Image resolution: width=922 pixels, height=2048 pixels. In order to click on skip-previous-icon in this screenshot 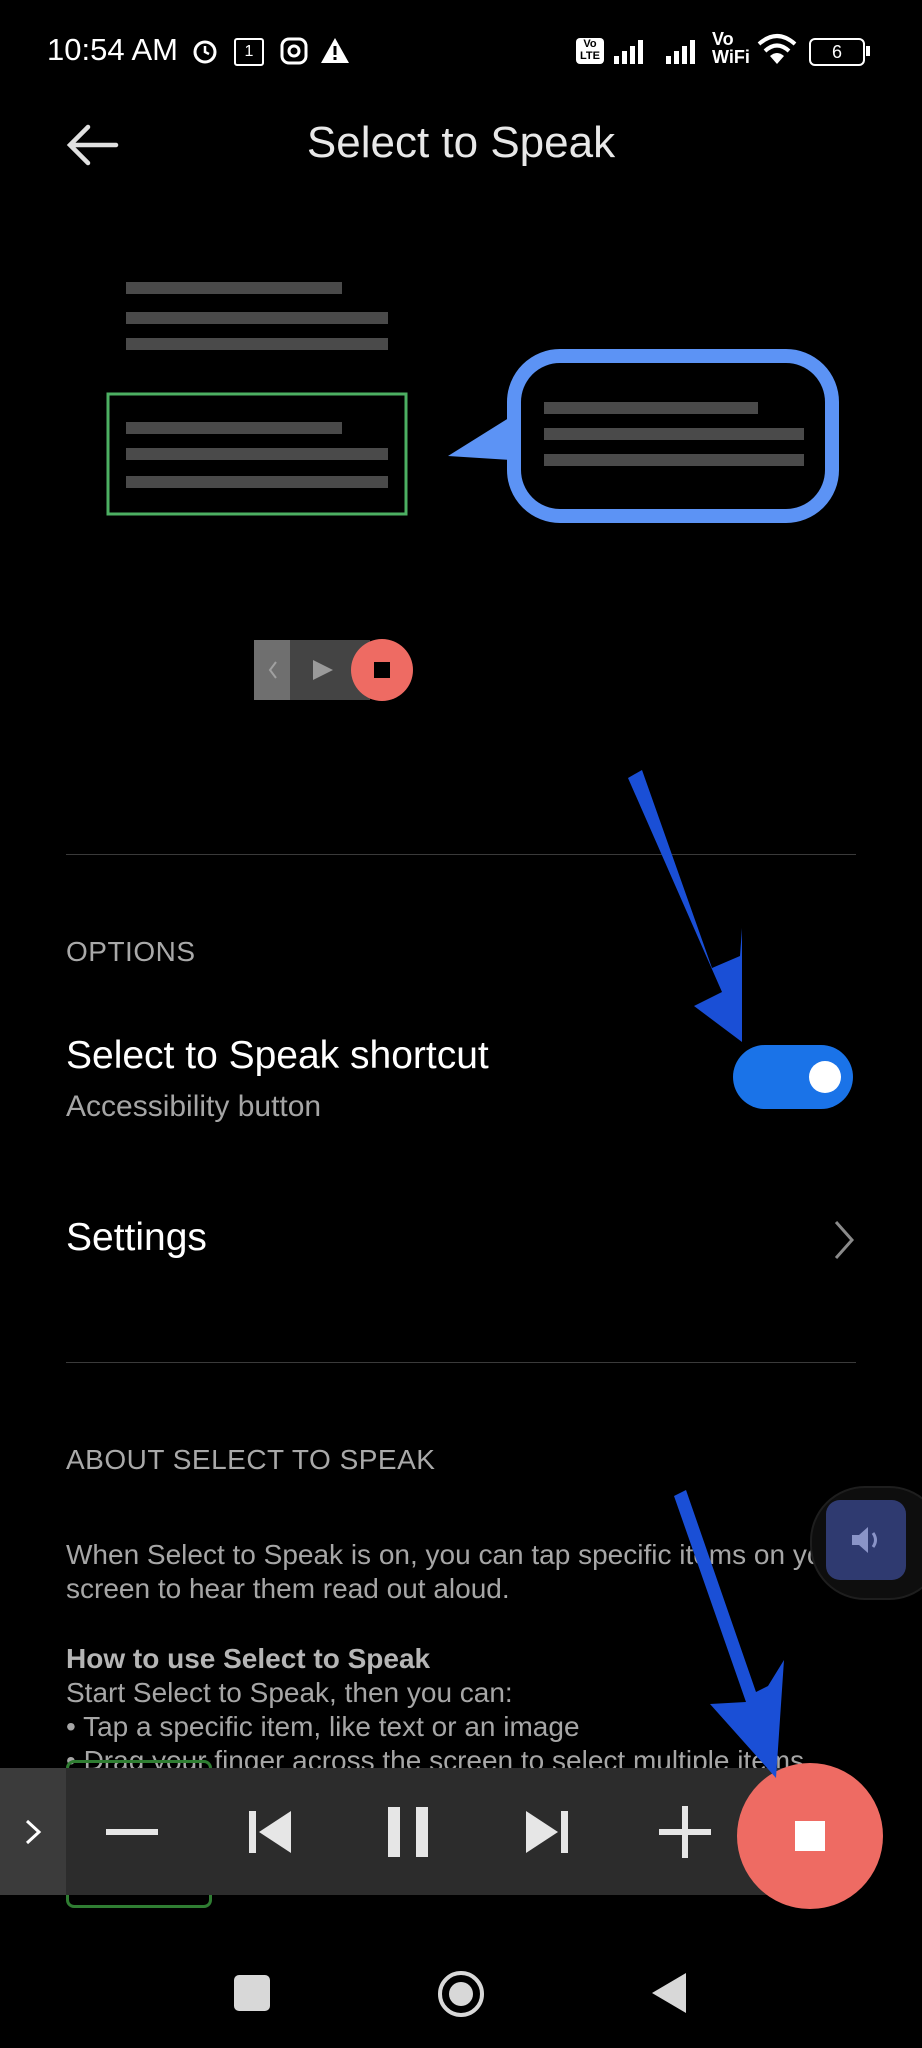, I will do `click(270, 1831)`.